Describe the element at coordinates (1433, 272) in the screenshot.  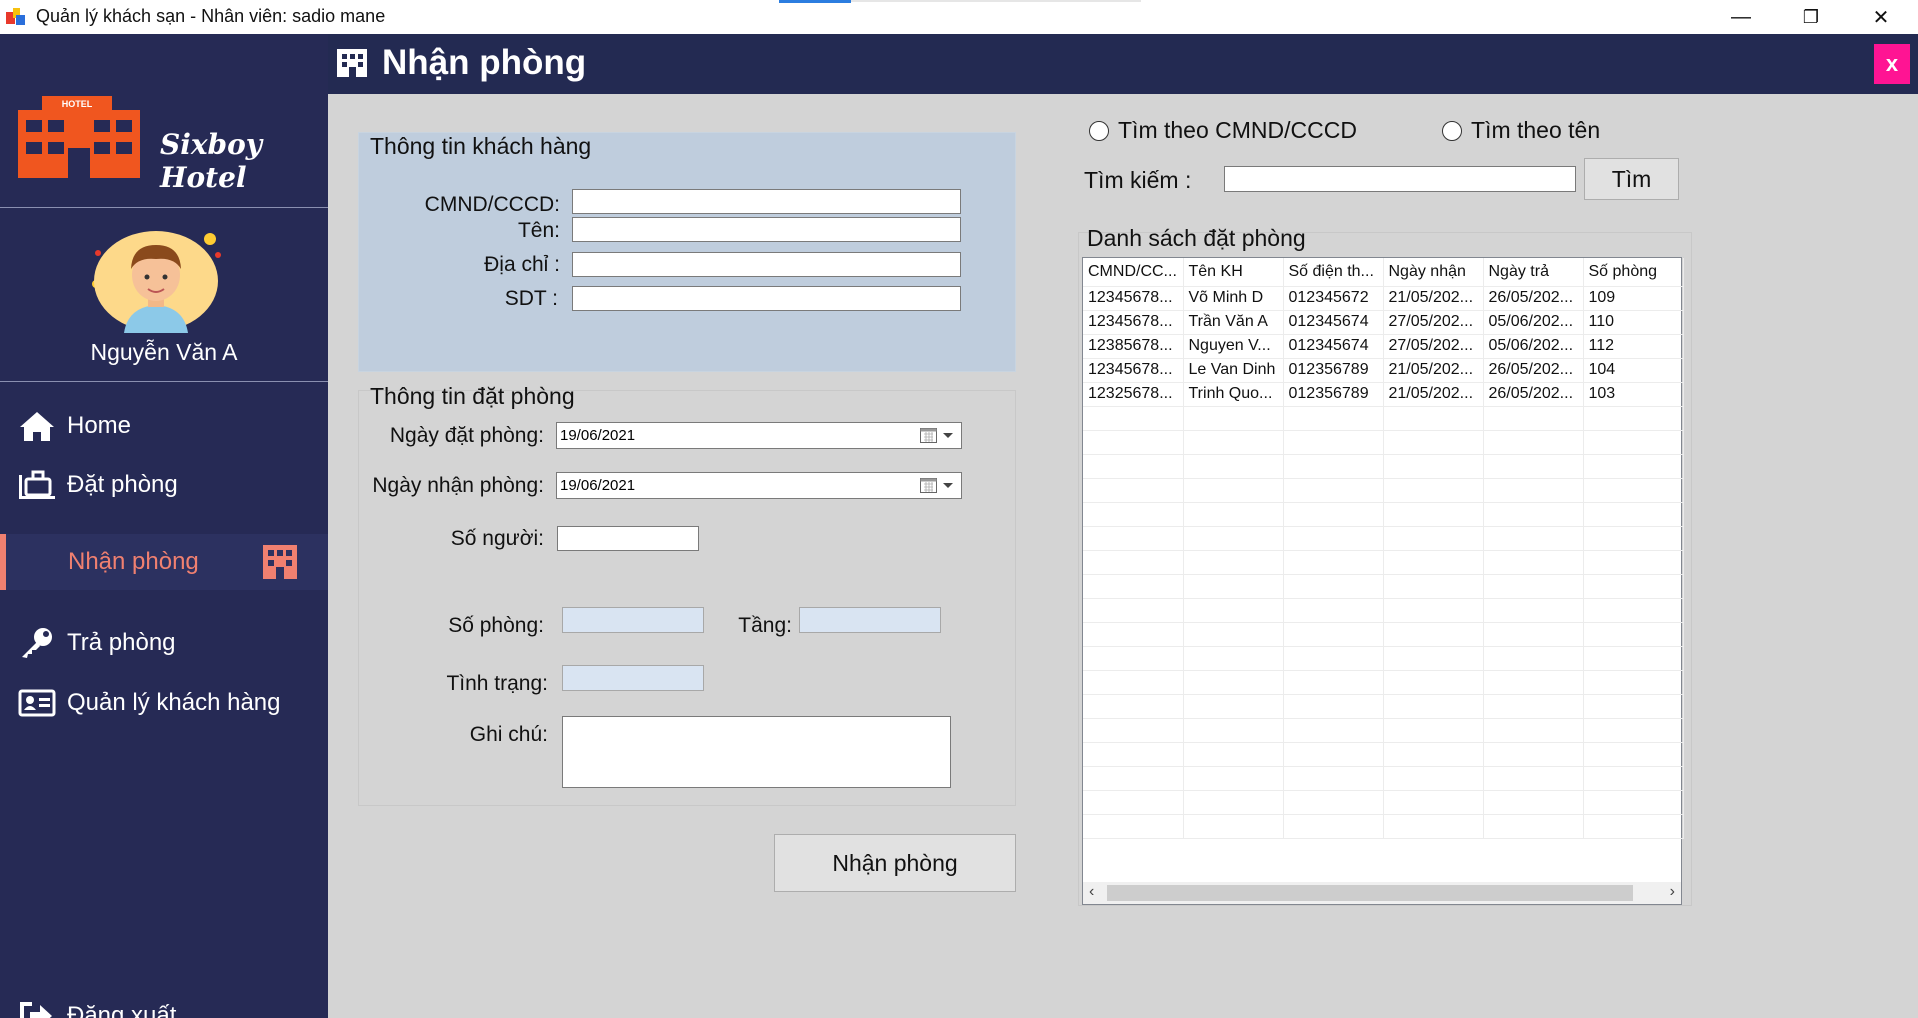
I see `column-header: Ngày nhận` at that location.